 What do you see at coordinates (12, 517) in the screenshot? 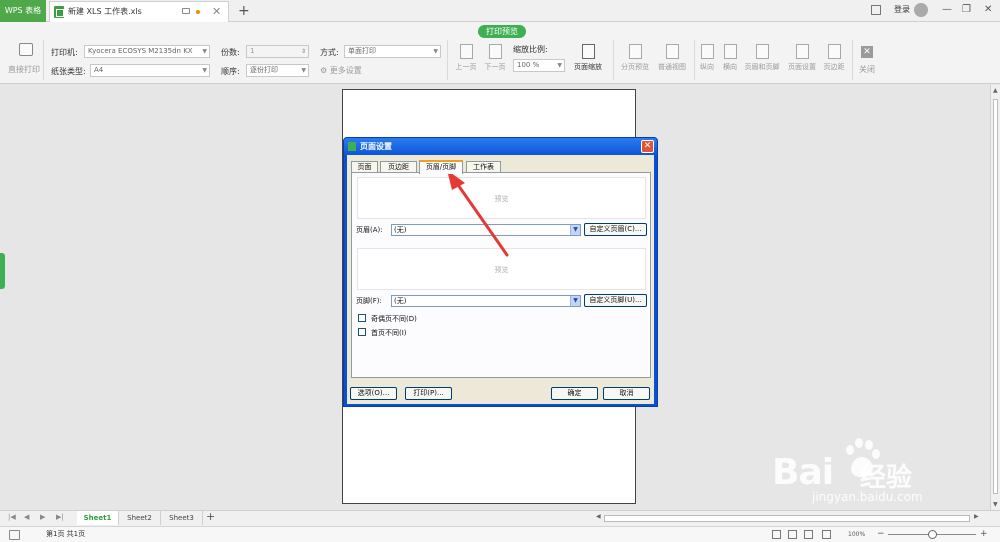
I see `first-sheet-icon: |◀` at bounding box center [12, 517].